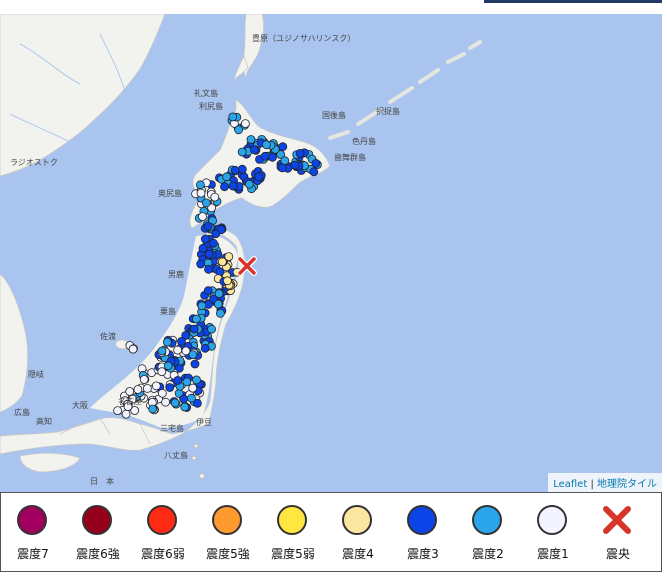 This screenshot has width=667, height=577. I want to click on label-osaka: 大阪, so click(80, 405).